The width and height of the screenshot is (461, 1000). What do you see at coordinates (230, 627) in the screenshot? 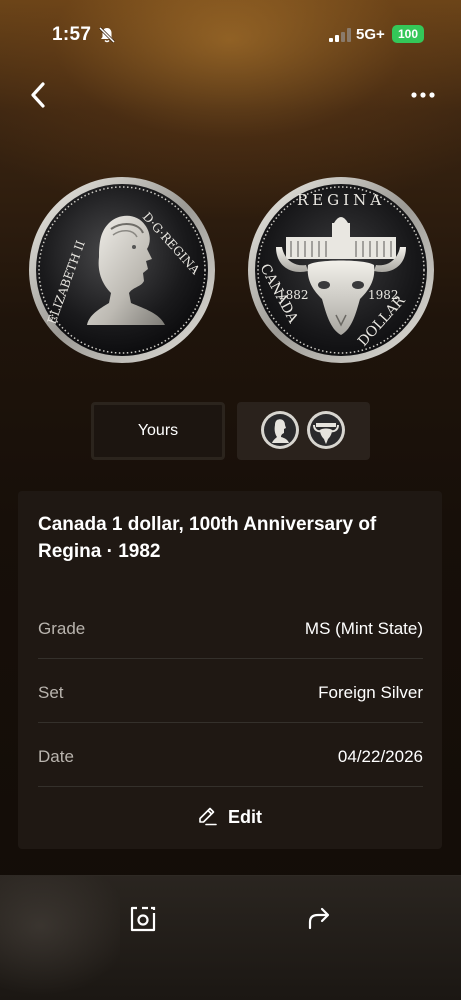
I see `detail-row-grade: Grade MS (Mint State)` at bounding box center [230, 627].